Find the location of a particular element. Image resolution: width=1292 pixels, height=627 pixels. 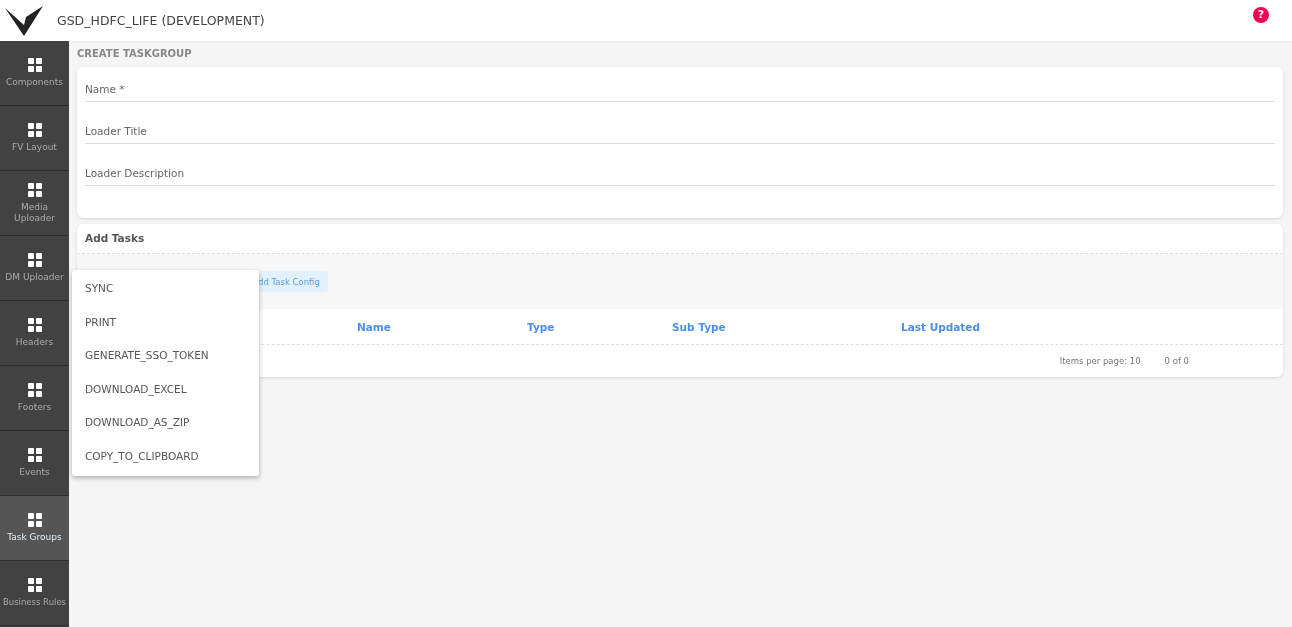

add-task-config-button: dd Task Config is located at coordinates (293, 281).